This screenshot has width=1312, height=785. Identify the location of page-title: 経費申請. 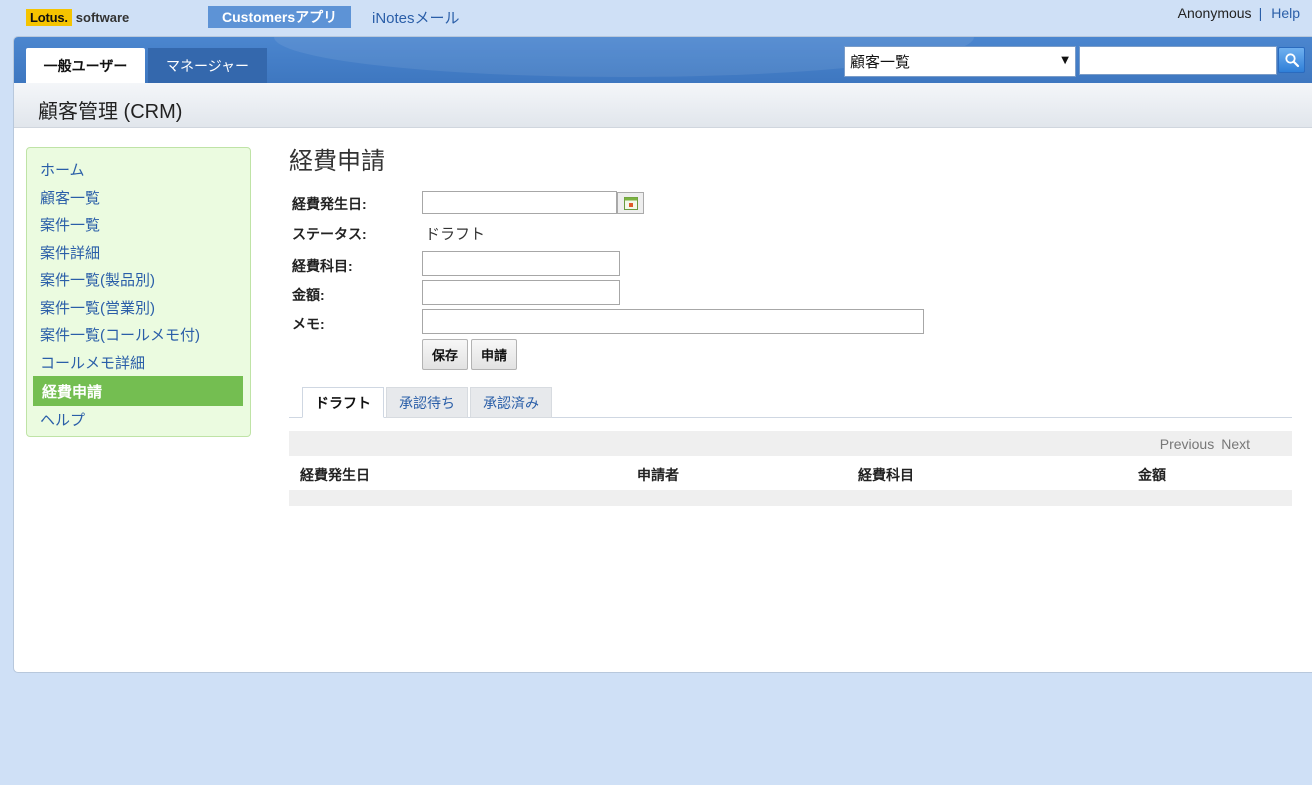
(337, 161).